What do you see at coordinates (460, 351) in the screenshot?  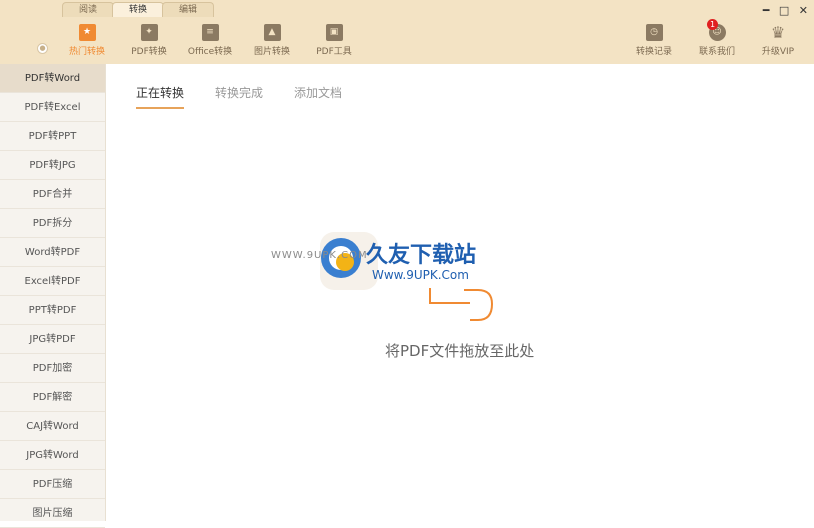 I see `drop-hint-text: 将PDF文件拖放至此处` at bounding box center [460, 351].